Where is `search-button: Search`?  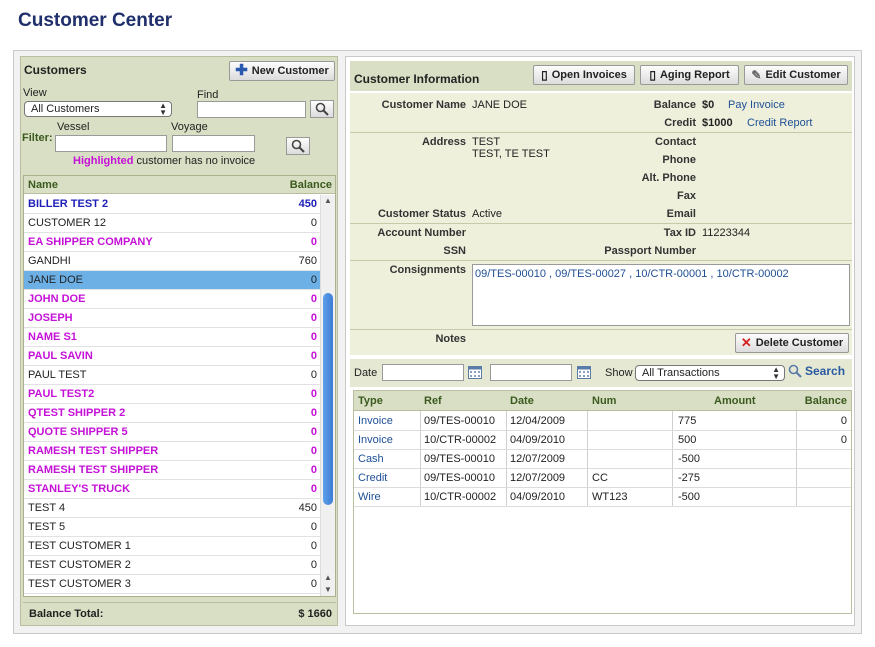 search-button: Search is located at coordinates (816, 371).